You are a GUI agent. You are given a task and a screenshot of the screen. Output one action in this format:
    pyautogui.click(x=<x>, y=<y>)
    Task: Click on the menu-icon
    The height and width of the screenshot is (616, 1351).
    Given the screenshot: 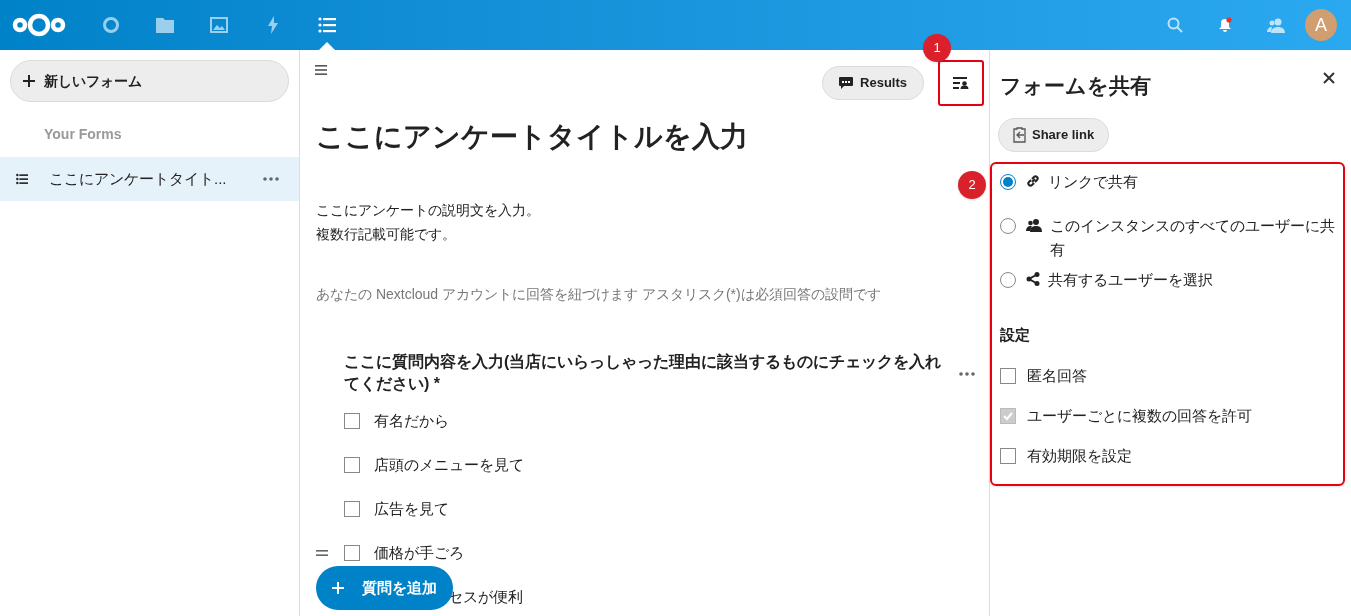 What is the action you would take?
    pyautogui.click(x=321, y=70)
    